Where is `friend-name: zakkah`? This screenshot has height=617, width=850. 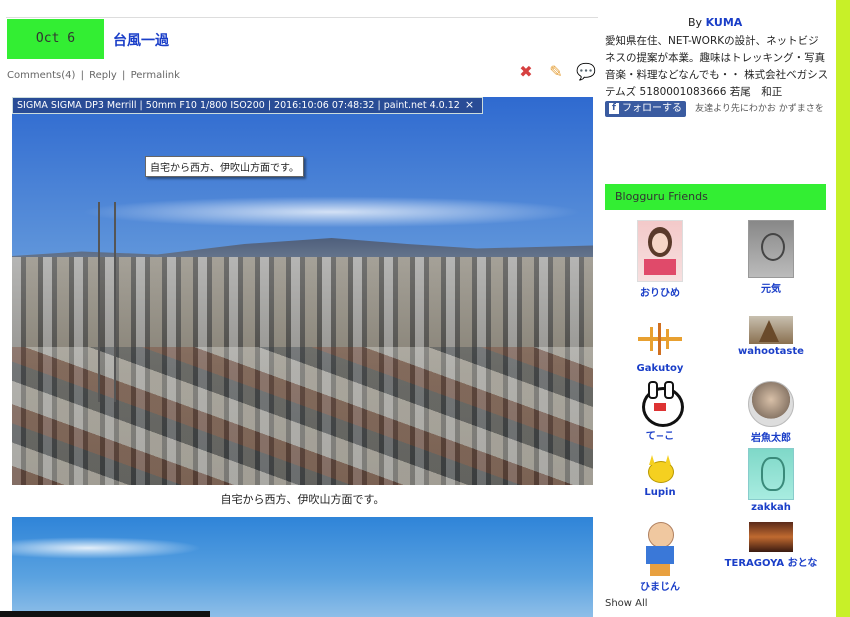
friend-name: zakkah is located at coordinates (771, 507).